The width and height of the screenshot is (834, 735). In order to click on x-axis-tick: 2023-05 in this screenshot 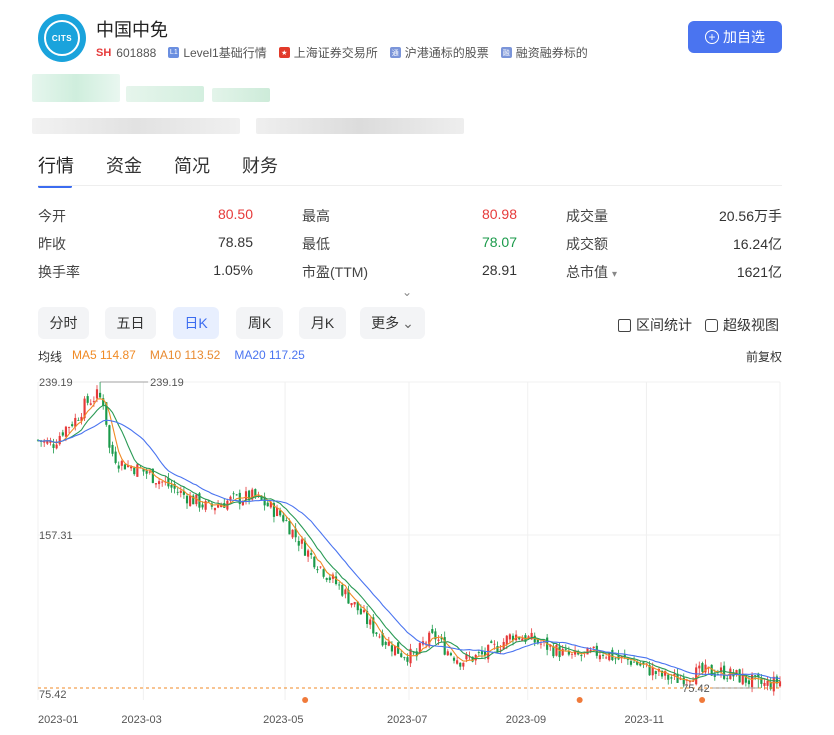, I will do `click(283, 720)`.